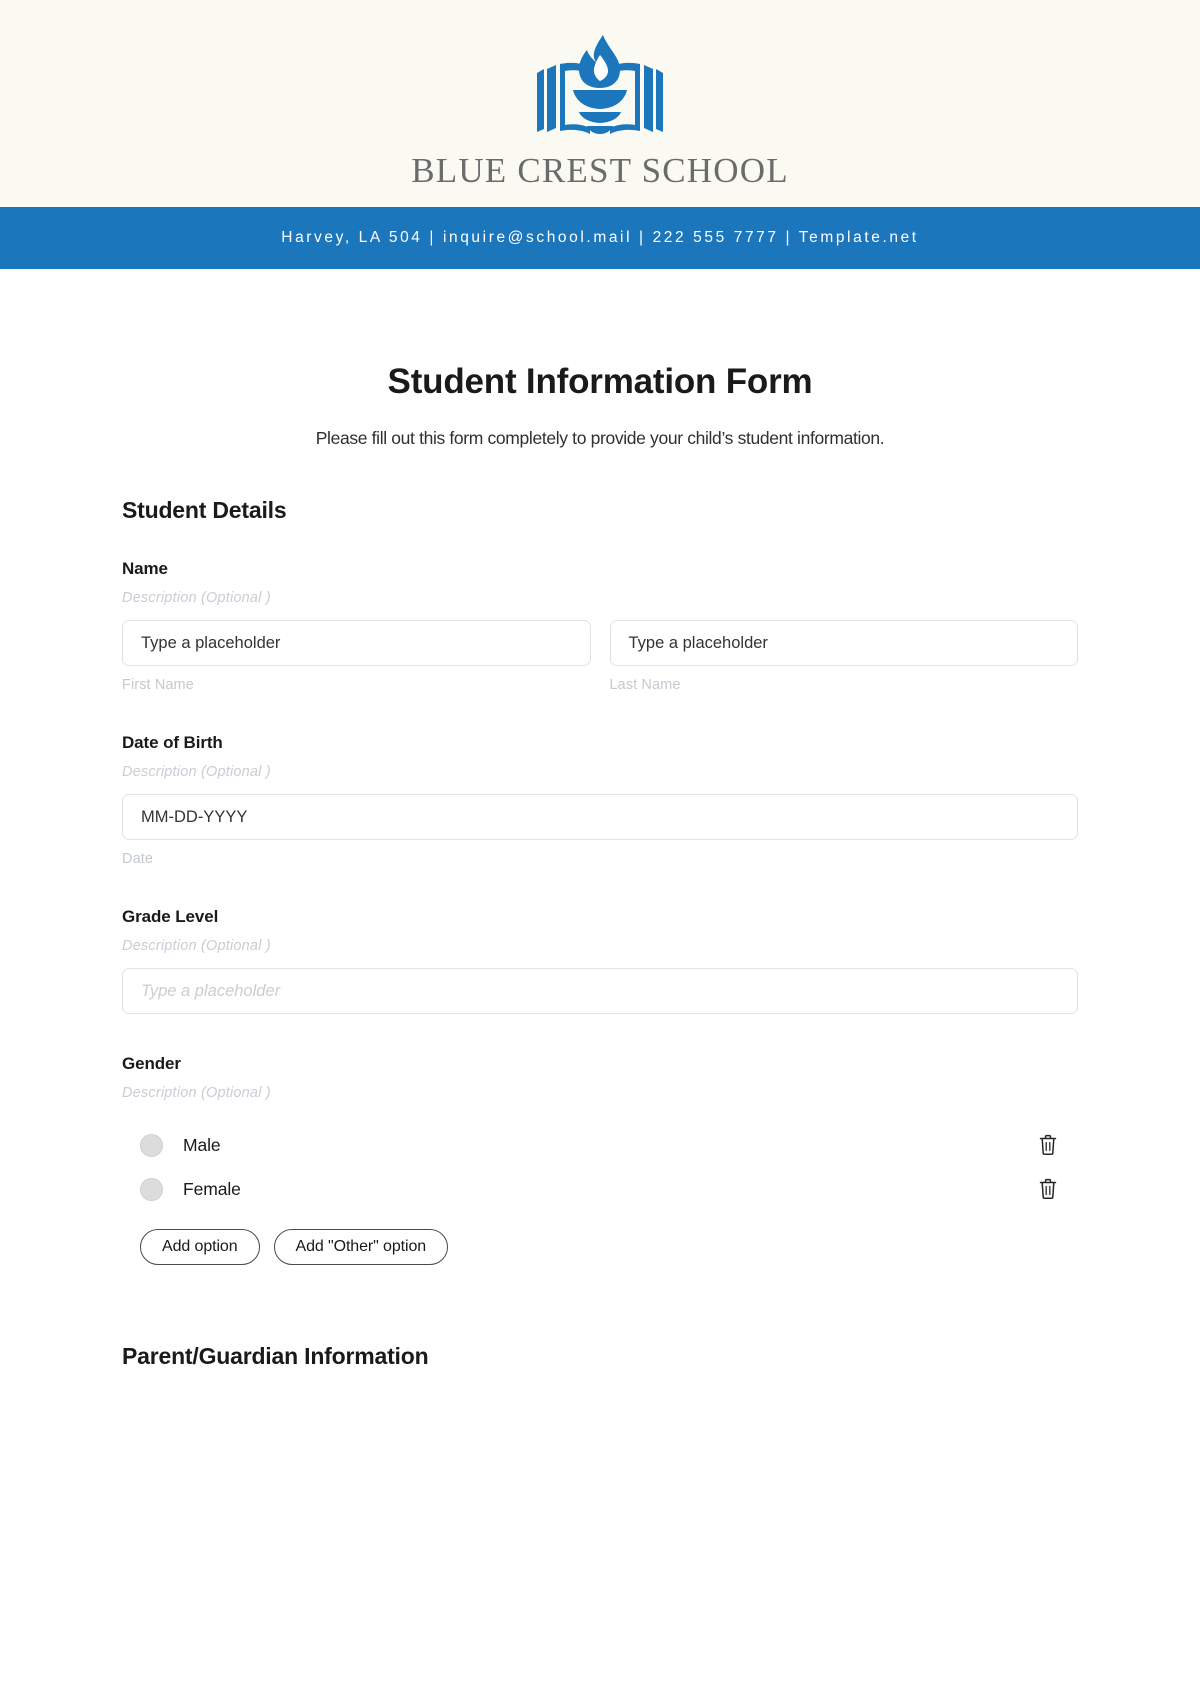 Image resolution: width=1200 pixels, height=1700 pixels. I want to click on add-option-button: Add option, so click(200, 1247).